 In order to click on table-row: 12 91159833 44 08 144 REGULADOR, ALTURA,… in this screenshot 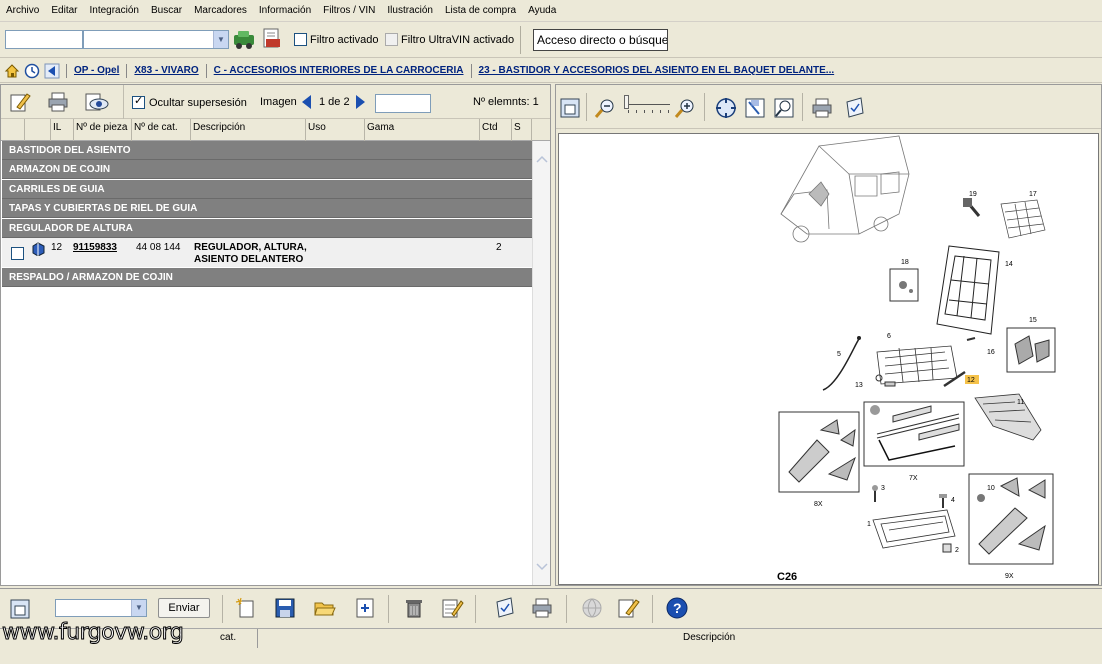, I will do `click(267, 252)`.